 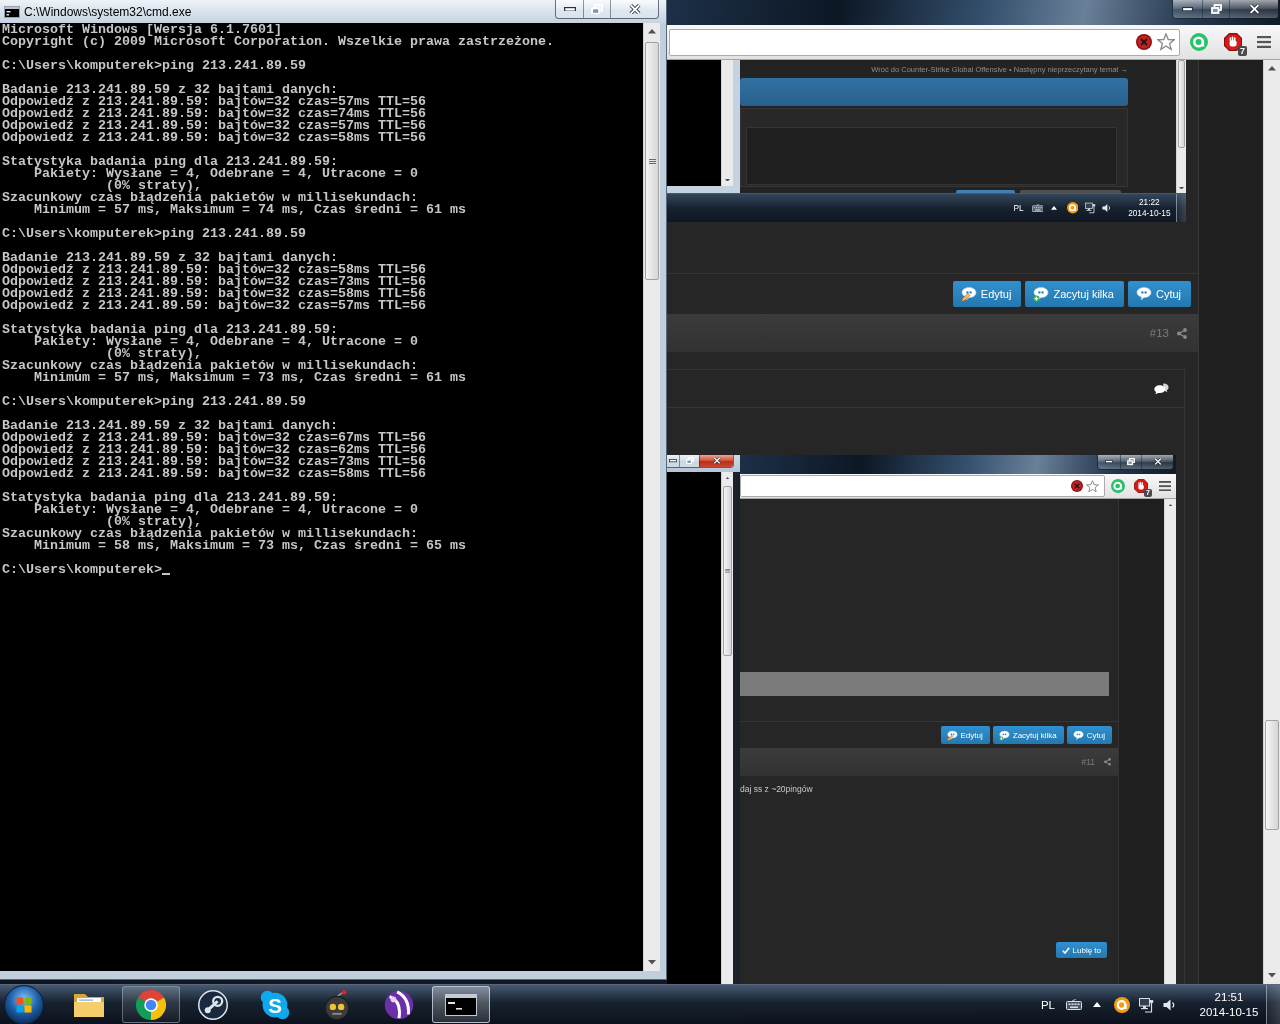 What do you see at coordinates (250, 546) in the screenshot?
I see `console-line: Minimum = 58 ms, Maksimum = 73 ms, Czas średni = 65 ms` at bounding box center [250, 546].